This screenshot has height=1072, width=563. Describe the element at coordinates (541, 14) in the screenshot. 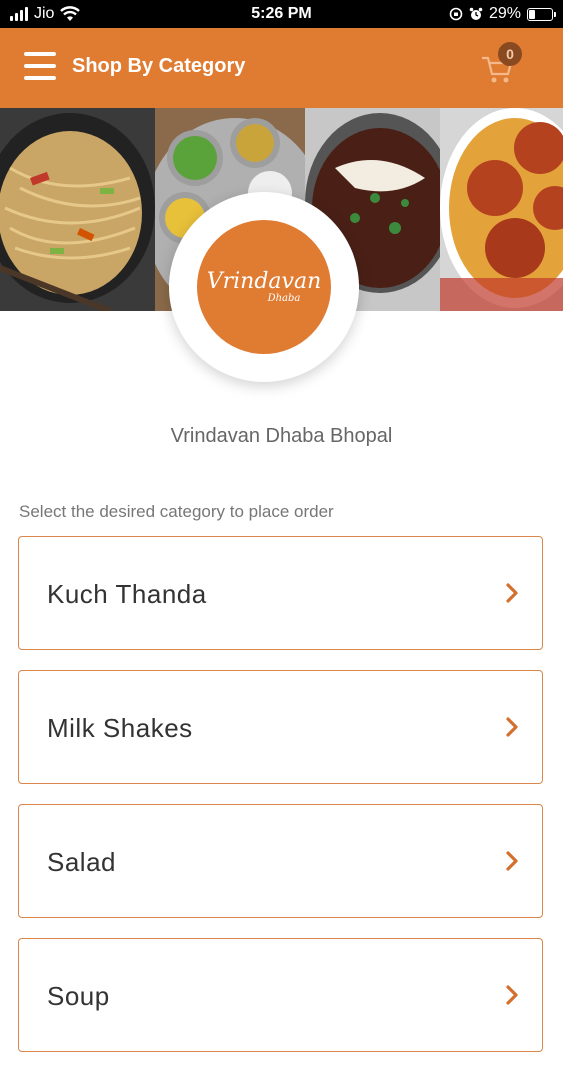

I see `battery-icon` at that location.